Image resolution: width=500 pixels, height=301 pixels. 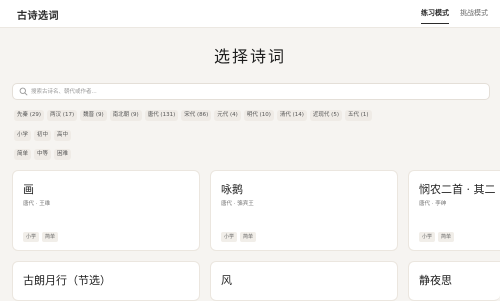 What do you see at coordinates (258, 115) in the screenshot?
I see `filter-dynasty-ming: 明代 (10)` at bounding box center [258, 115].